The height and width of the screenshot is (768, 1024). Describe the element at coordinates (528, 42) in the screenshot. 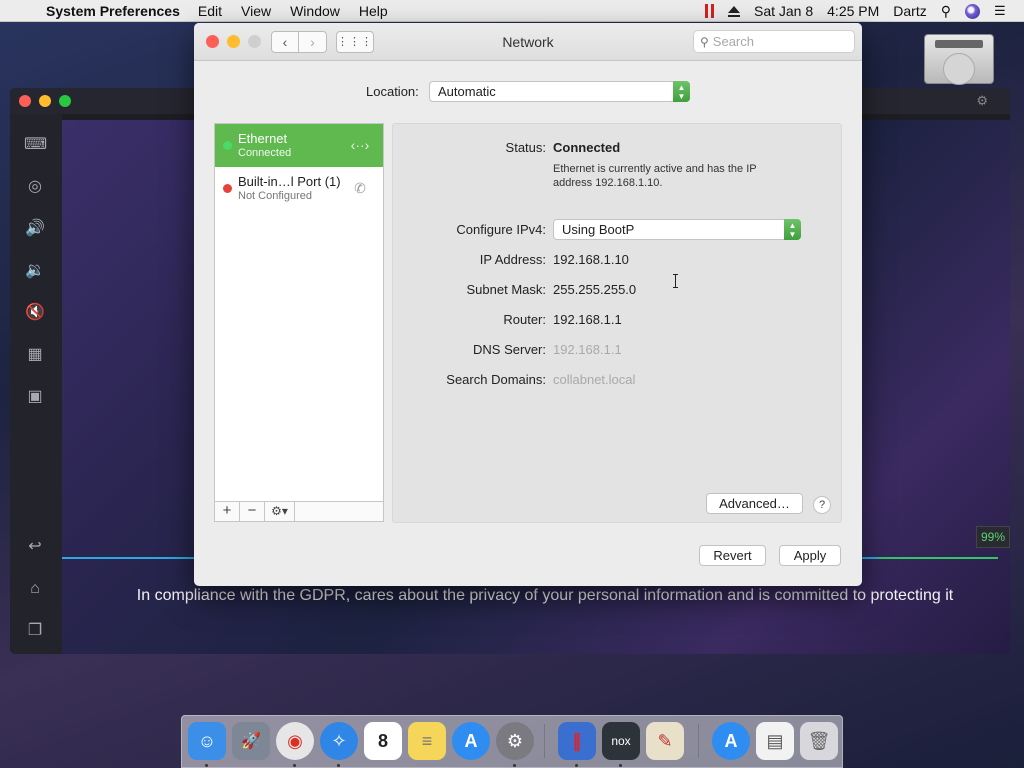

I see `window-toolbar: ‹ › ⋮⋮⋮ Network ⚲` at that location.